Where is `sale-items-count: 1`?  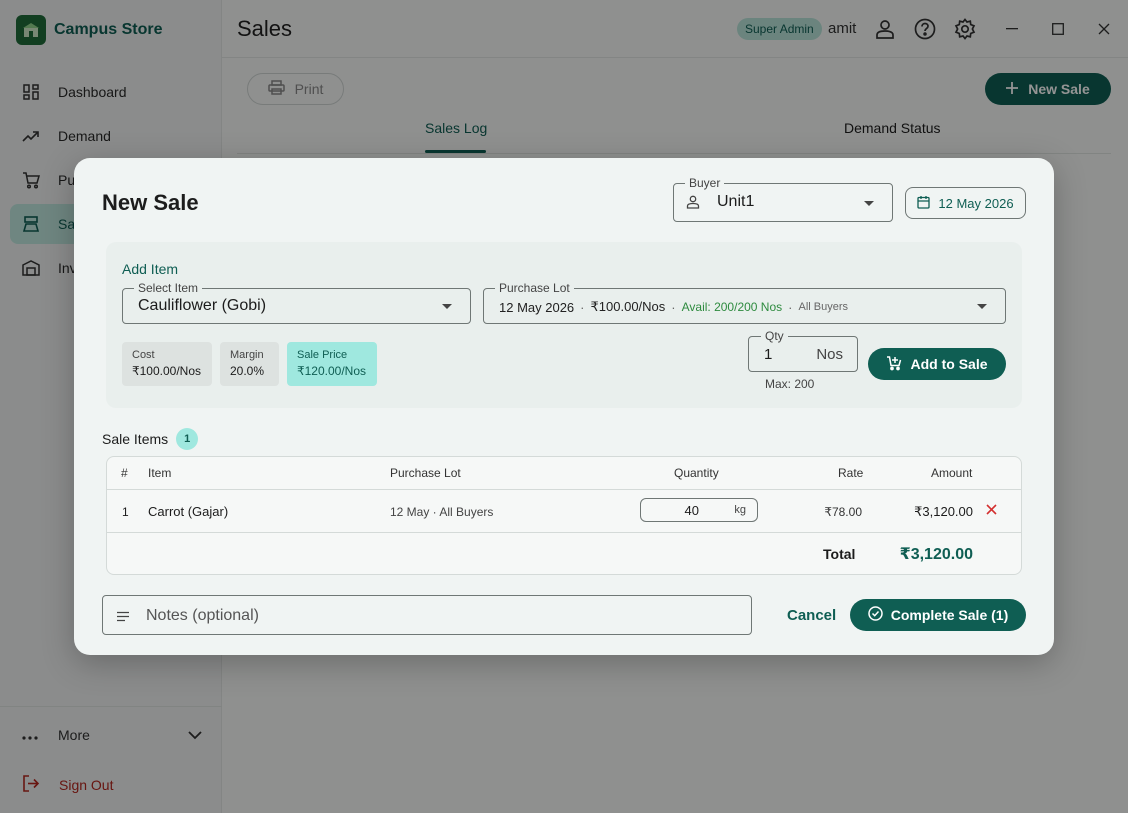
sale-items-count: 1 is located at coordinates (187, 439).